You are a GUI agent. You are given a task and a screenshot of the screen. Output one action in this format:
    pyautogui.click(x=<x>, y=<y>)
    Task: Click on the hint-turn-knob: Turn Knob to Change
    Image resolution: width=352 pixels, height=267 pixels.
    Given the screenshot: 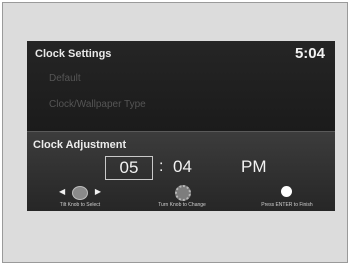 What is the action you would take?
    pyautogui.click(x=182, y=196)
    